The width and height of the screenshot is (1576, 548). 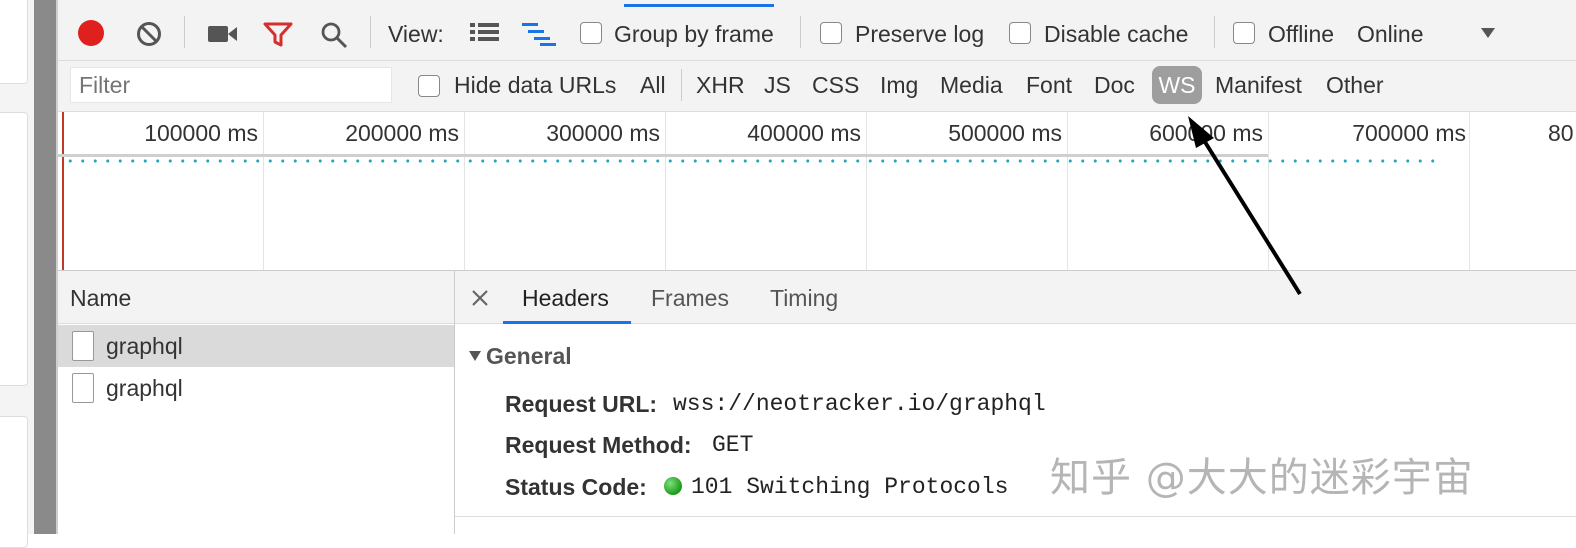 I want to click on panel-bottom-border, so click(x=1015, y=516).